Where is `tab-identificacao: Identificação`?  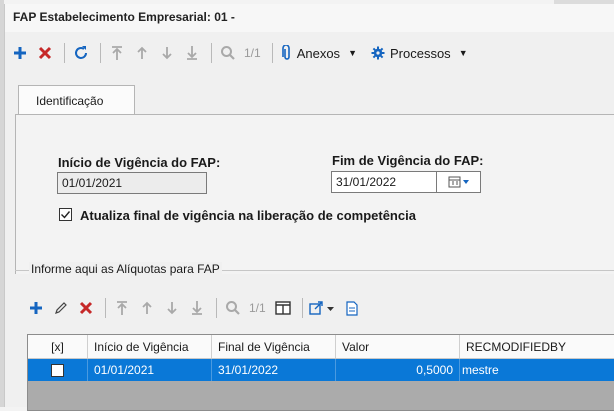 tab-identificacao: Identificação is located at coordinates (76, 100).